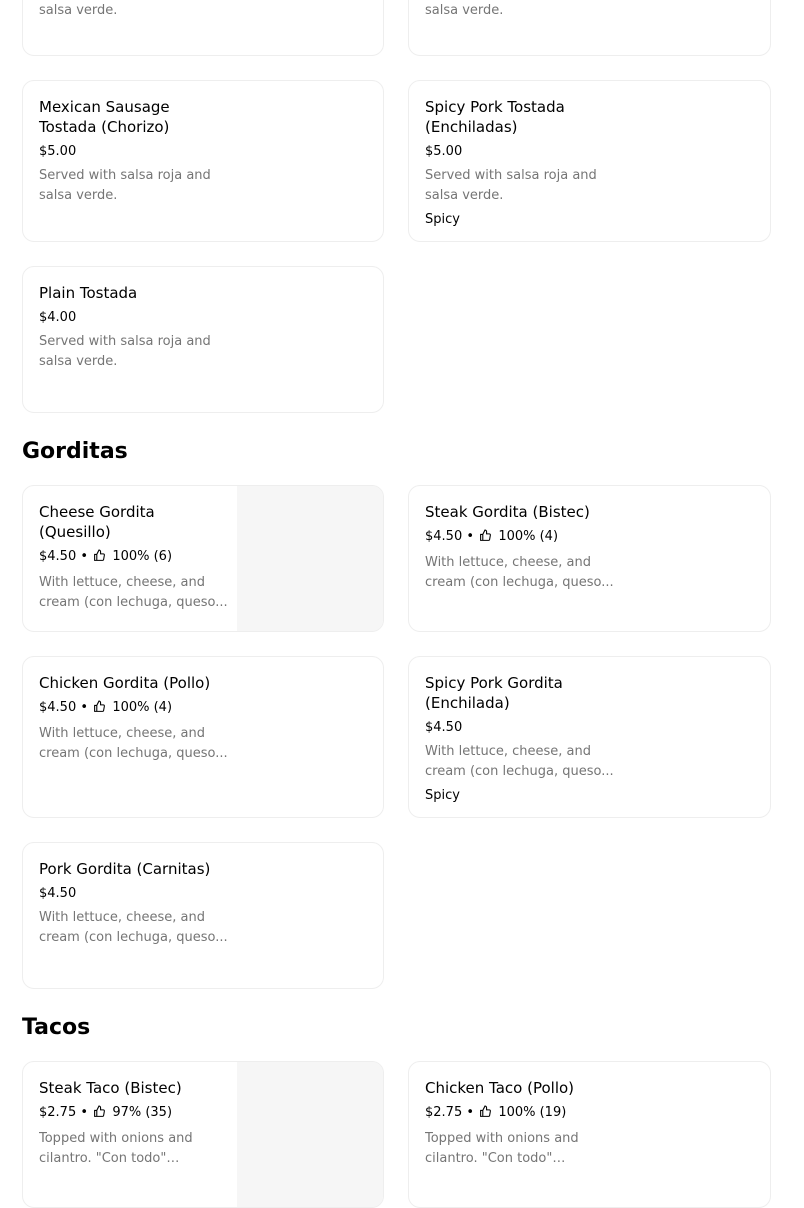  What do you see at coordinates (75, 451) in the screenshot?
I see `section-heading-gorditas: Gorditas` at bounding box center [75, 451].